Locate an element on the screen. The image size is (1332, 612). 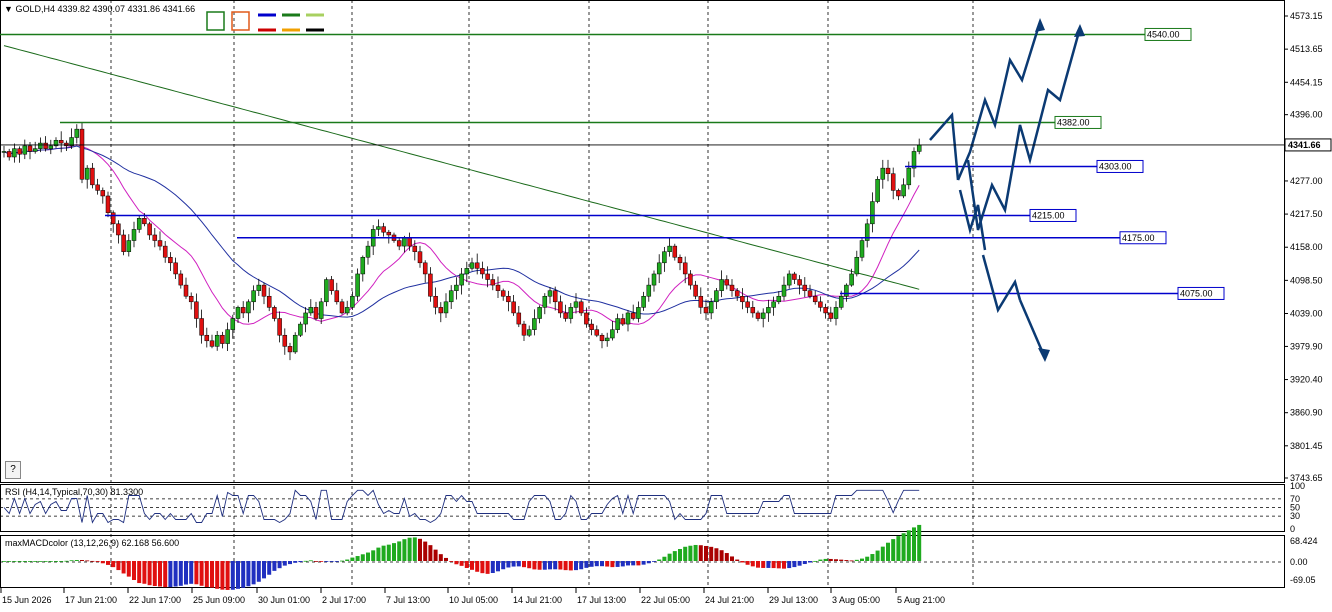
price-tick-label: 4277.00 is located at coordinates (1306, 181).